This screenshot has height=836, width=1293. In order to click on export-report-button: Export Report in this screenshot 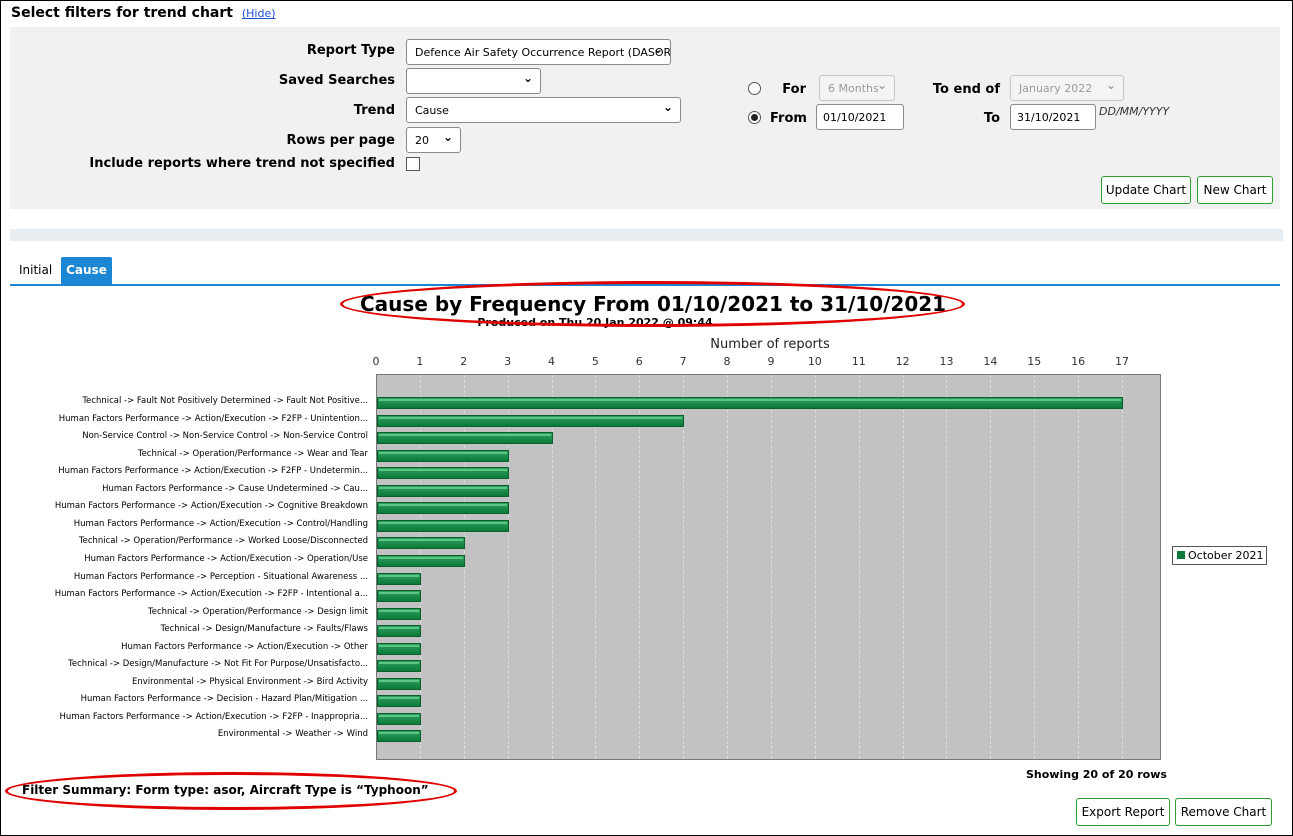, I will do `click(1123, 812)`.